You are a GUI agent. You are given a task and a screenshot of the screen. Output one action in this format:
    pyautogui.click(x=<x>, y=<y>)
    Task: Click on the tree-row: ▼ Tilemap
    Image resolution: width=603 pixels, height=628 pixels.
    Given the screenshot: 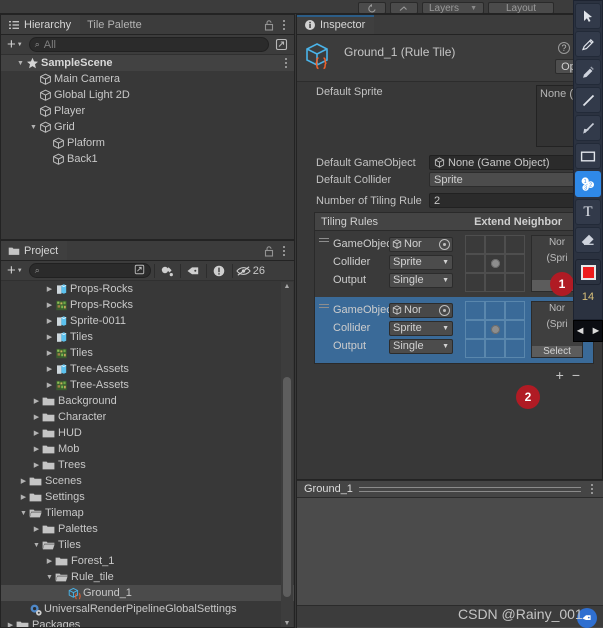 What is the action you would take?
    pyautogui.click(x=147, y=513)
    